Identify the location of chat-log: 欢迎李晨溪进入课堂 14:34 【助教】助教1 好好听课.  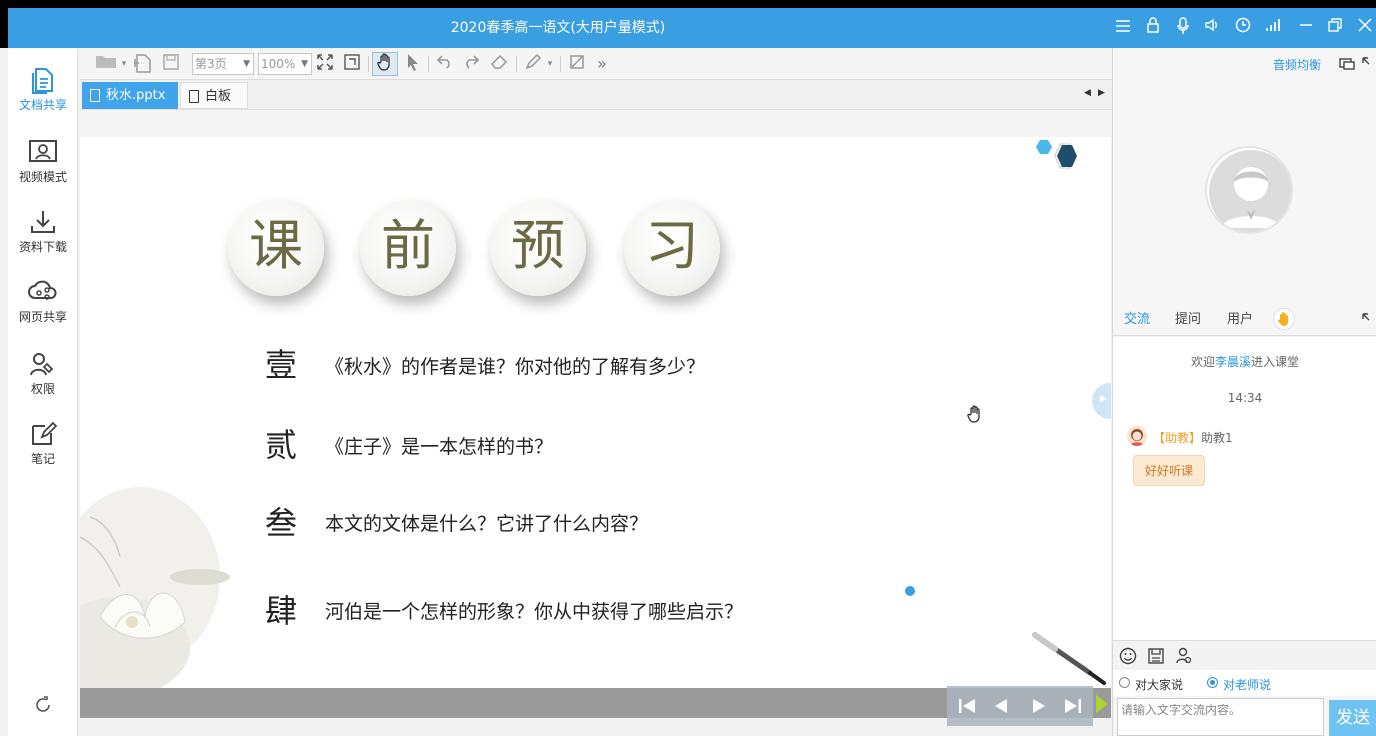
(1244, 489).